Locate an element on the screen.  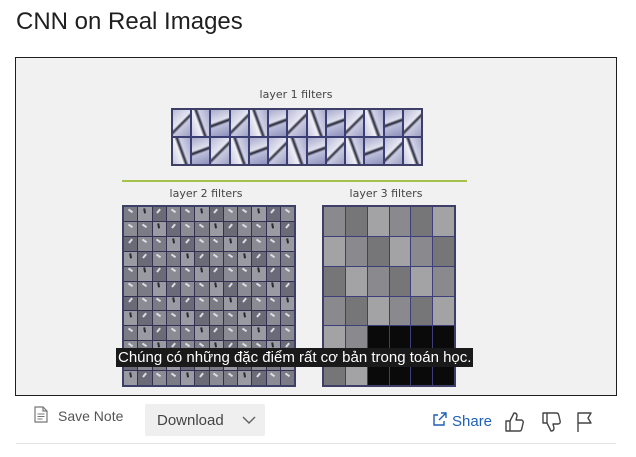
layer3-label: layer 3 filters is located at coordinates (386, 193).